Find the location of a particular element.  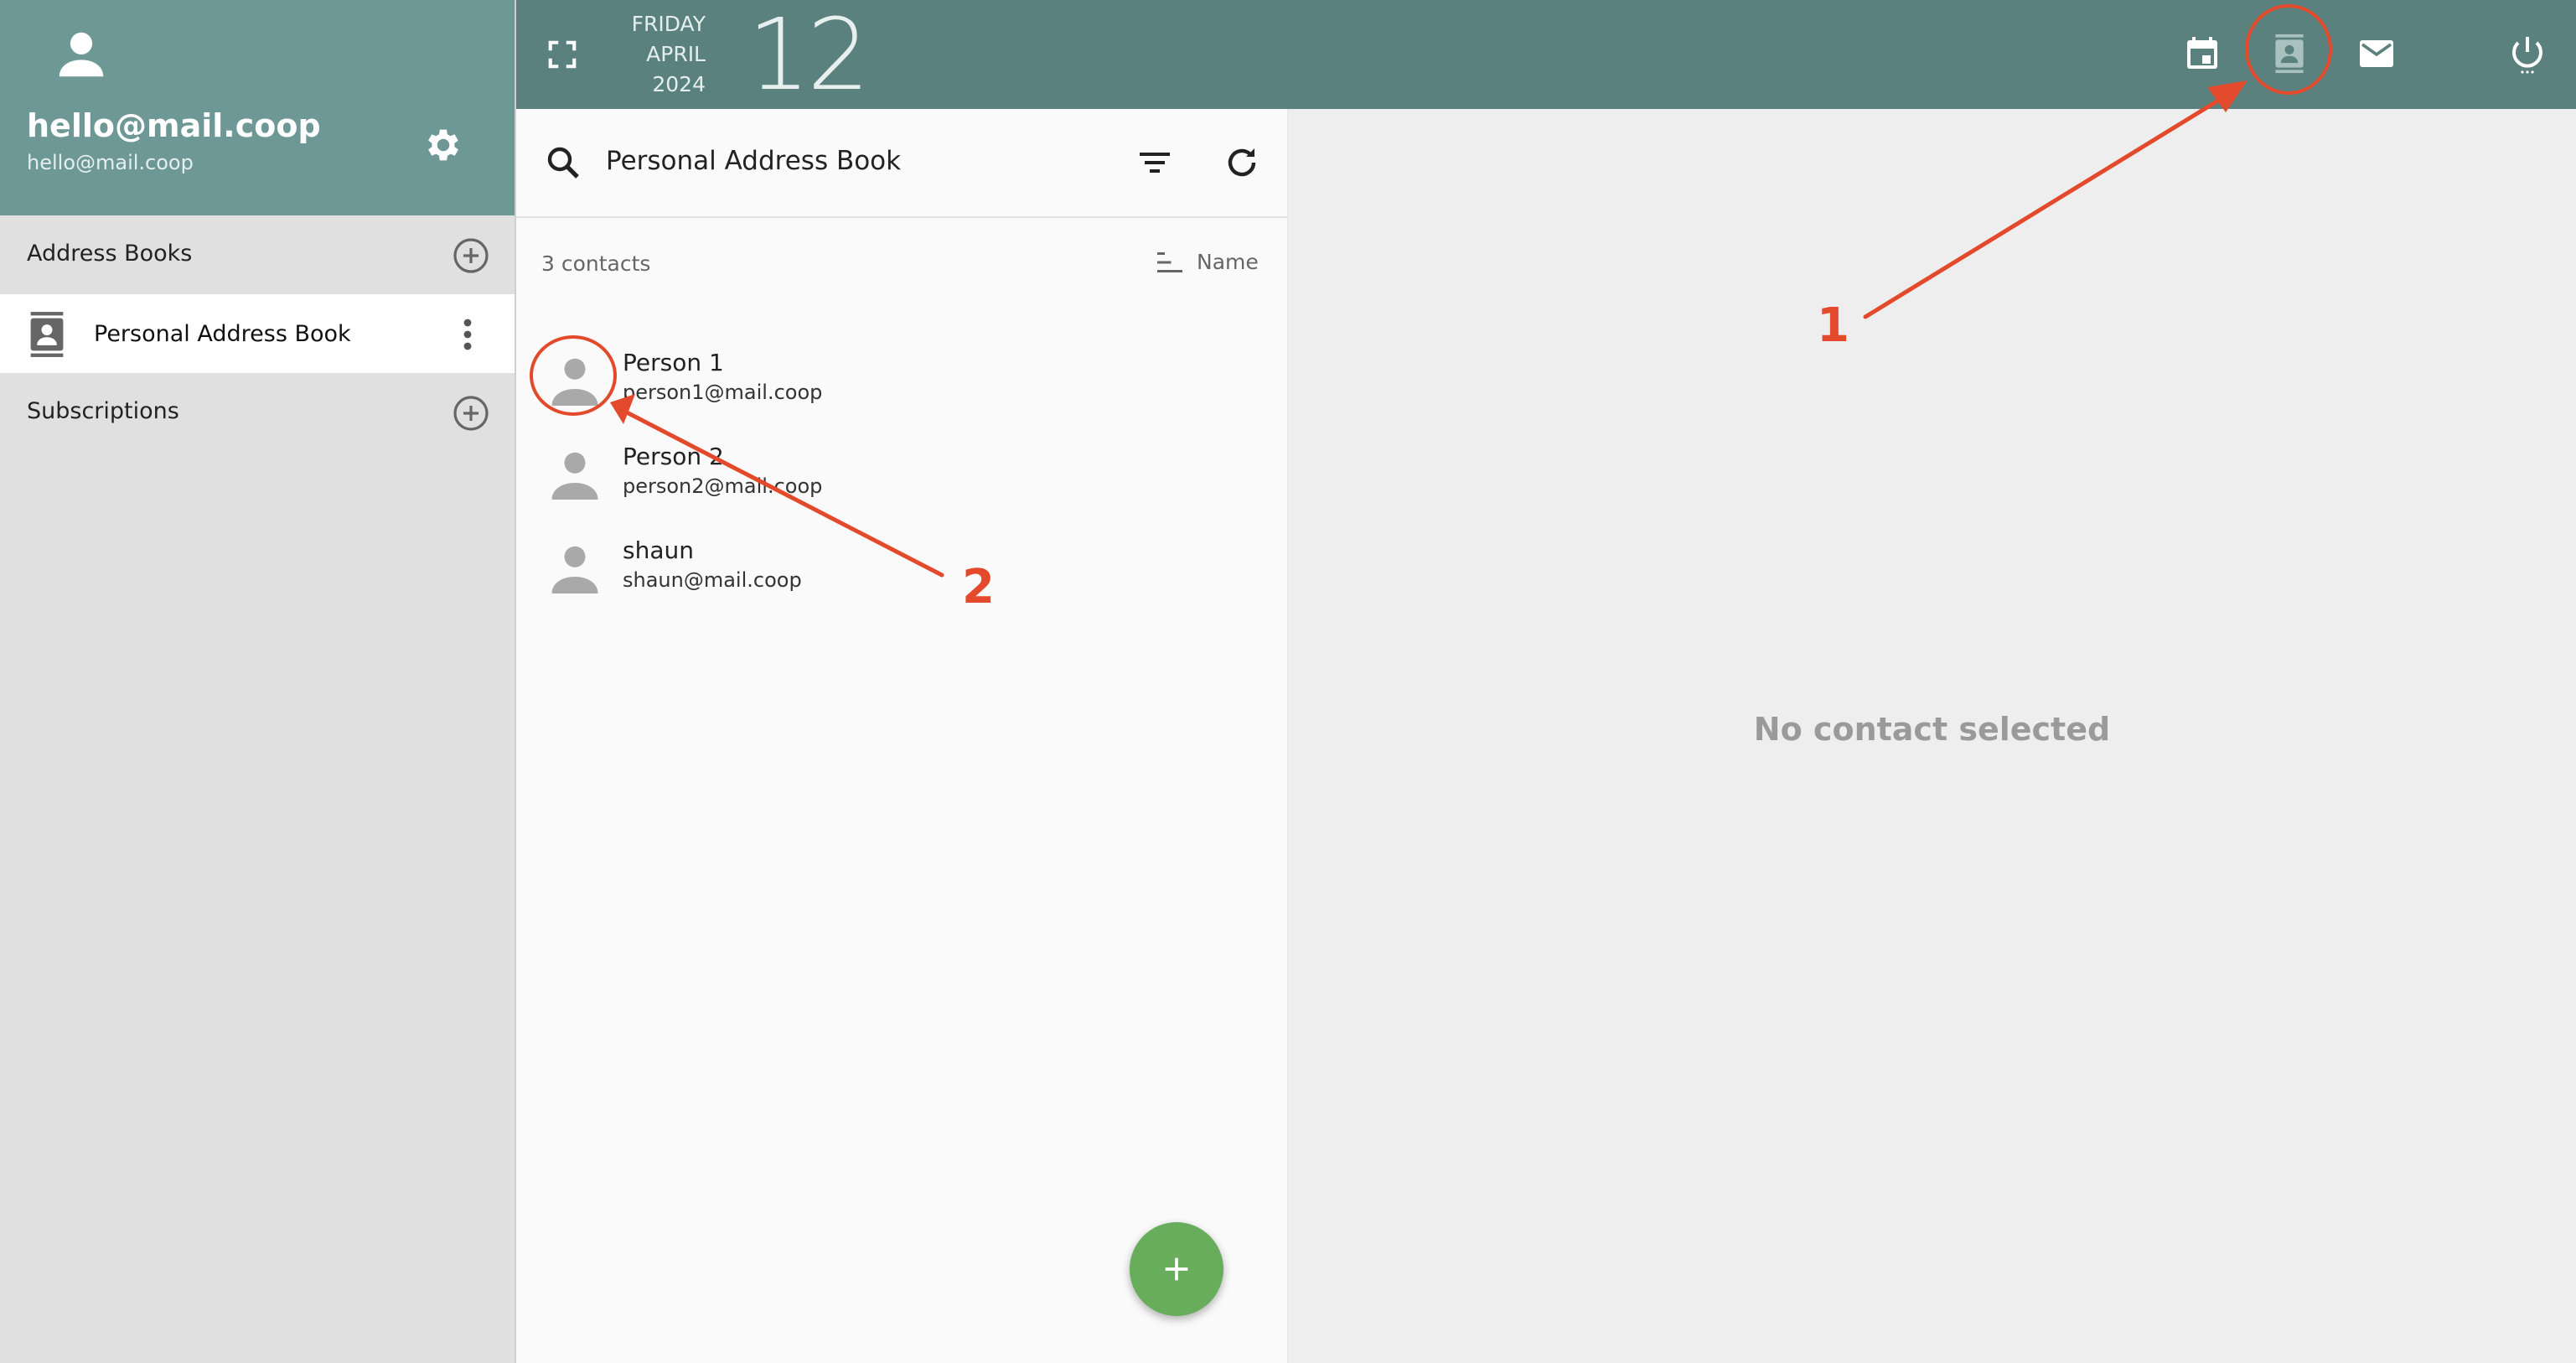

contact-count: 3 contacts is located at coordinates (596, 264).